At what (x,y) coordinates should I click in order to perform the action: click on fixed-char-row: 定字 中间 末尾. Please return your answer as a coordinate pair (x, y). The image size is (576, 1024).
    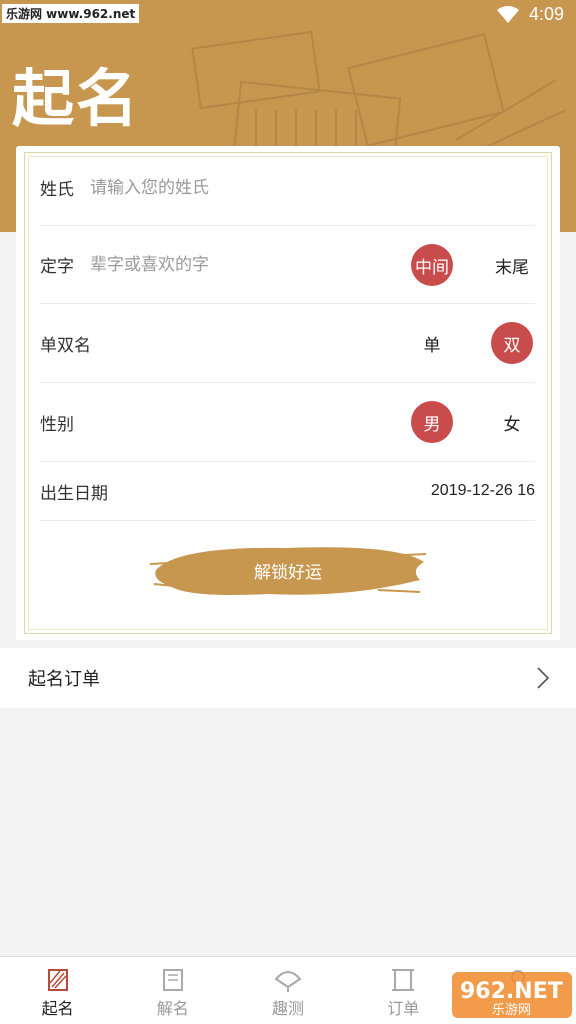
    Looking at the image, I should click on (287, 265).